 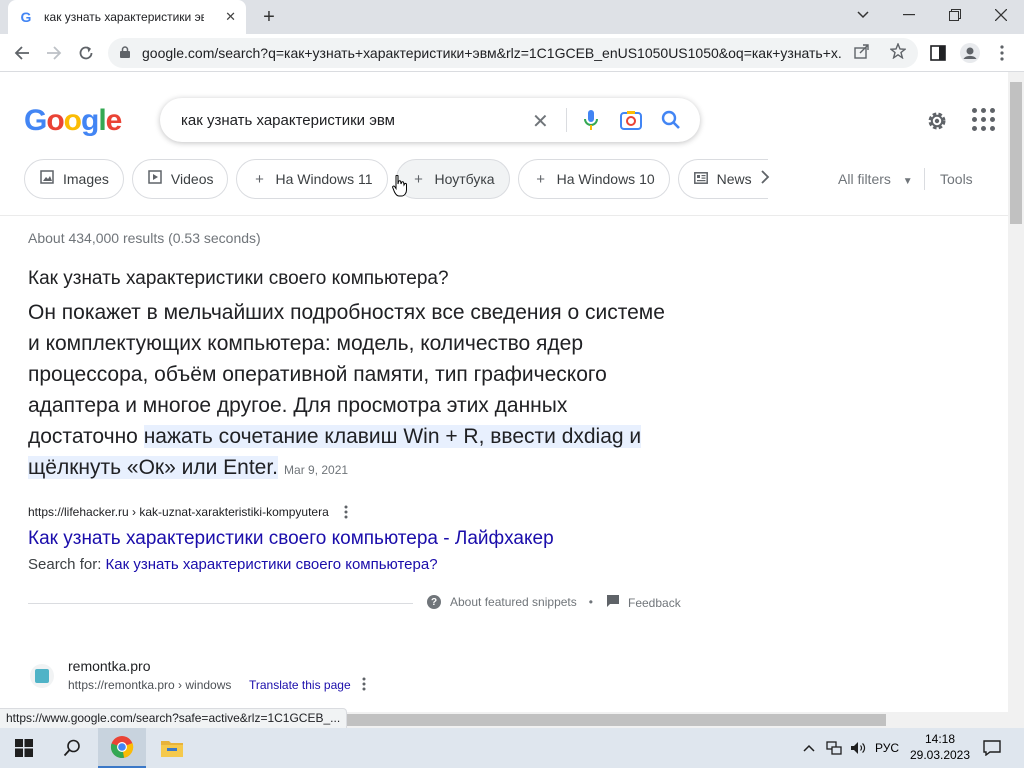 I want to click on chip-label: Images, so click(x=86, y=179).